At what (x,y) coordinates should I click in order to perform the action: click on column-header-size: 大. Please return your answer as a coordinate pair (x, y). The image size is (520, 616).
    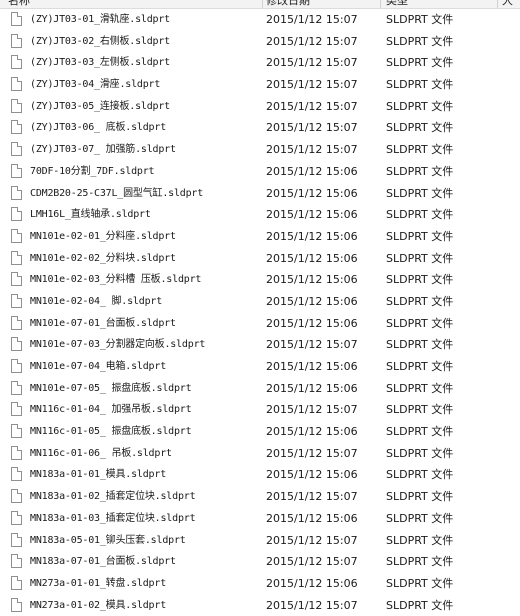
    Looking at the image, I should click on (511, 4).